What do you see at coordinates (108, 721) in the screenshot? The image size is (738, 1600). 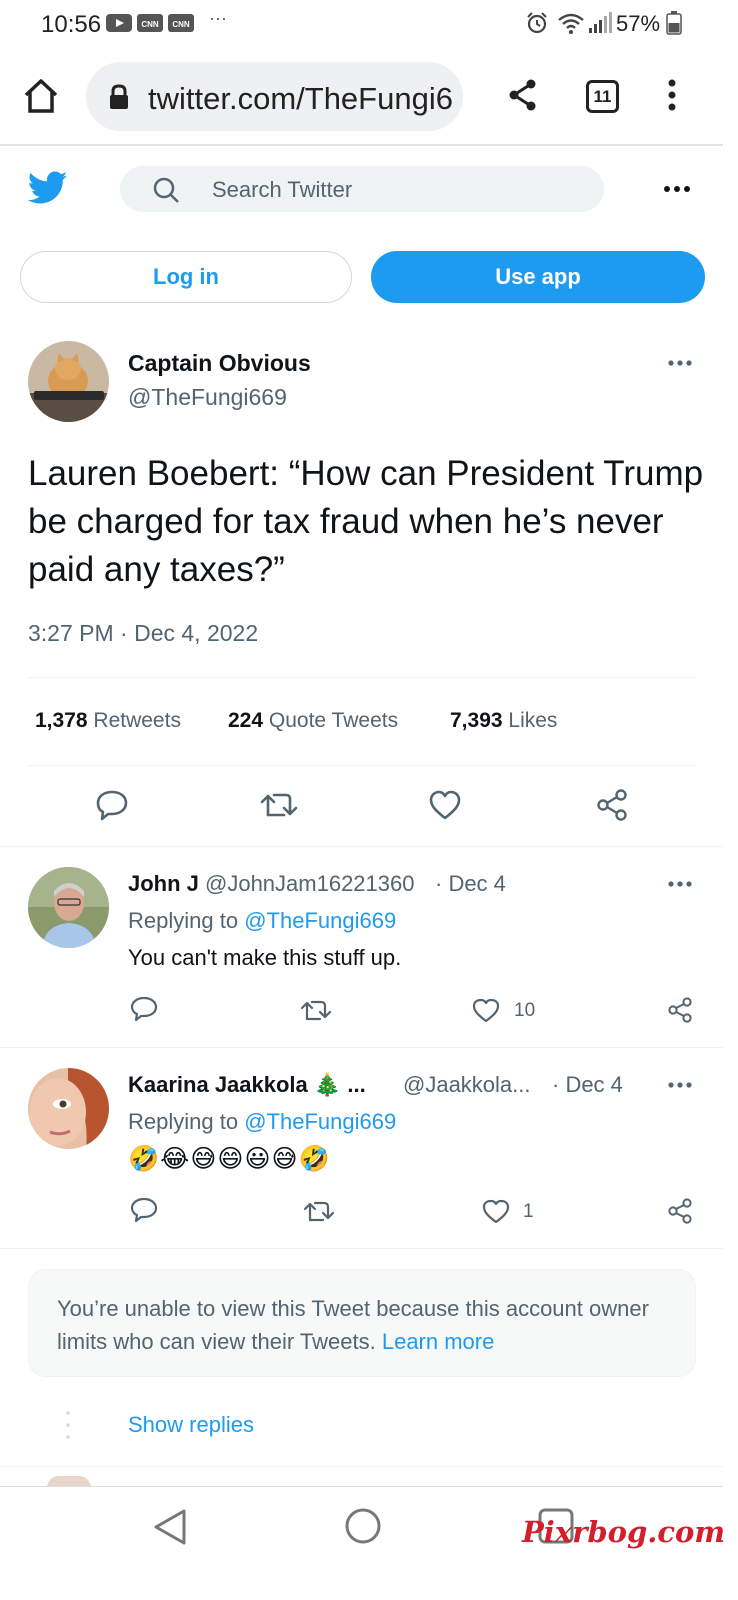 I see `retweets-stat: 1,378 Retweets` at bounding box center [108, 721].